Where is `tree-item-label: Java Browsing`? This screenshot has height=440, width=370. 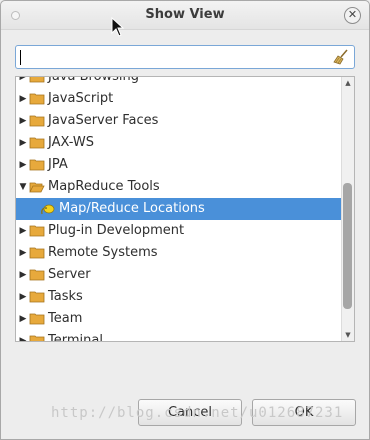
tree-item-label: Java Browsing is located at coordinates (94, 80).